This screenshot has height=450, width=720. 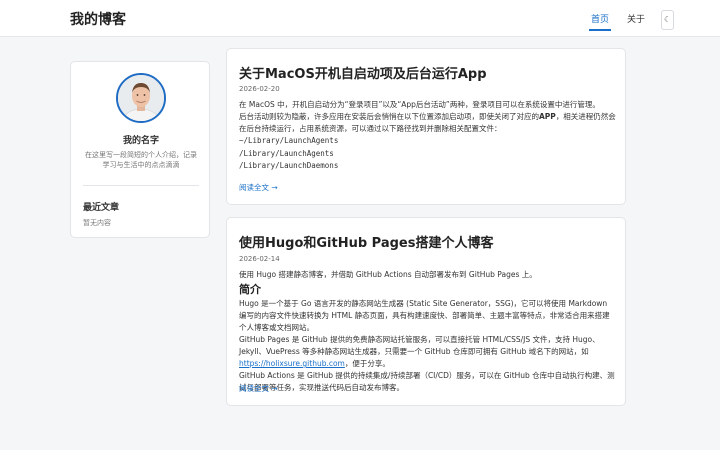 I want to click on site-title: 我的博客, so click(x=98, y=19).